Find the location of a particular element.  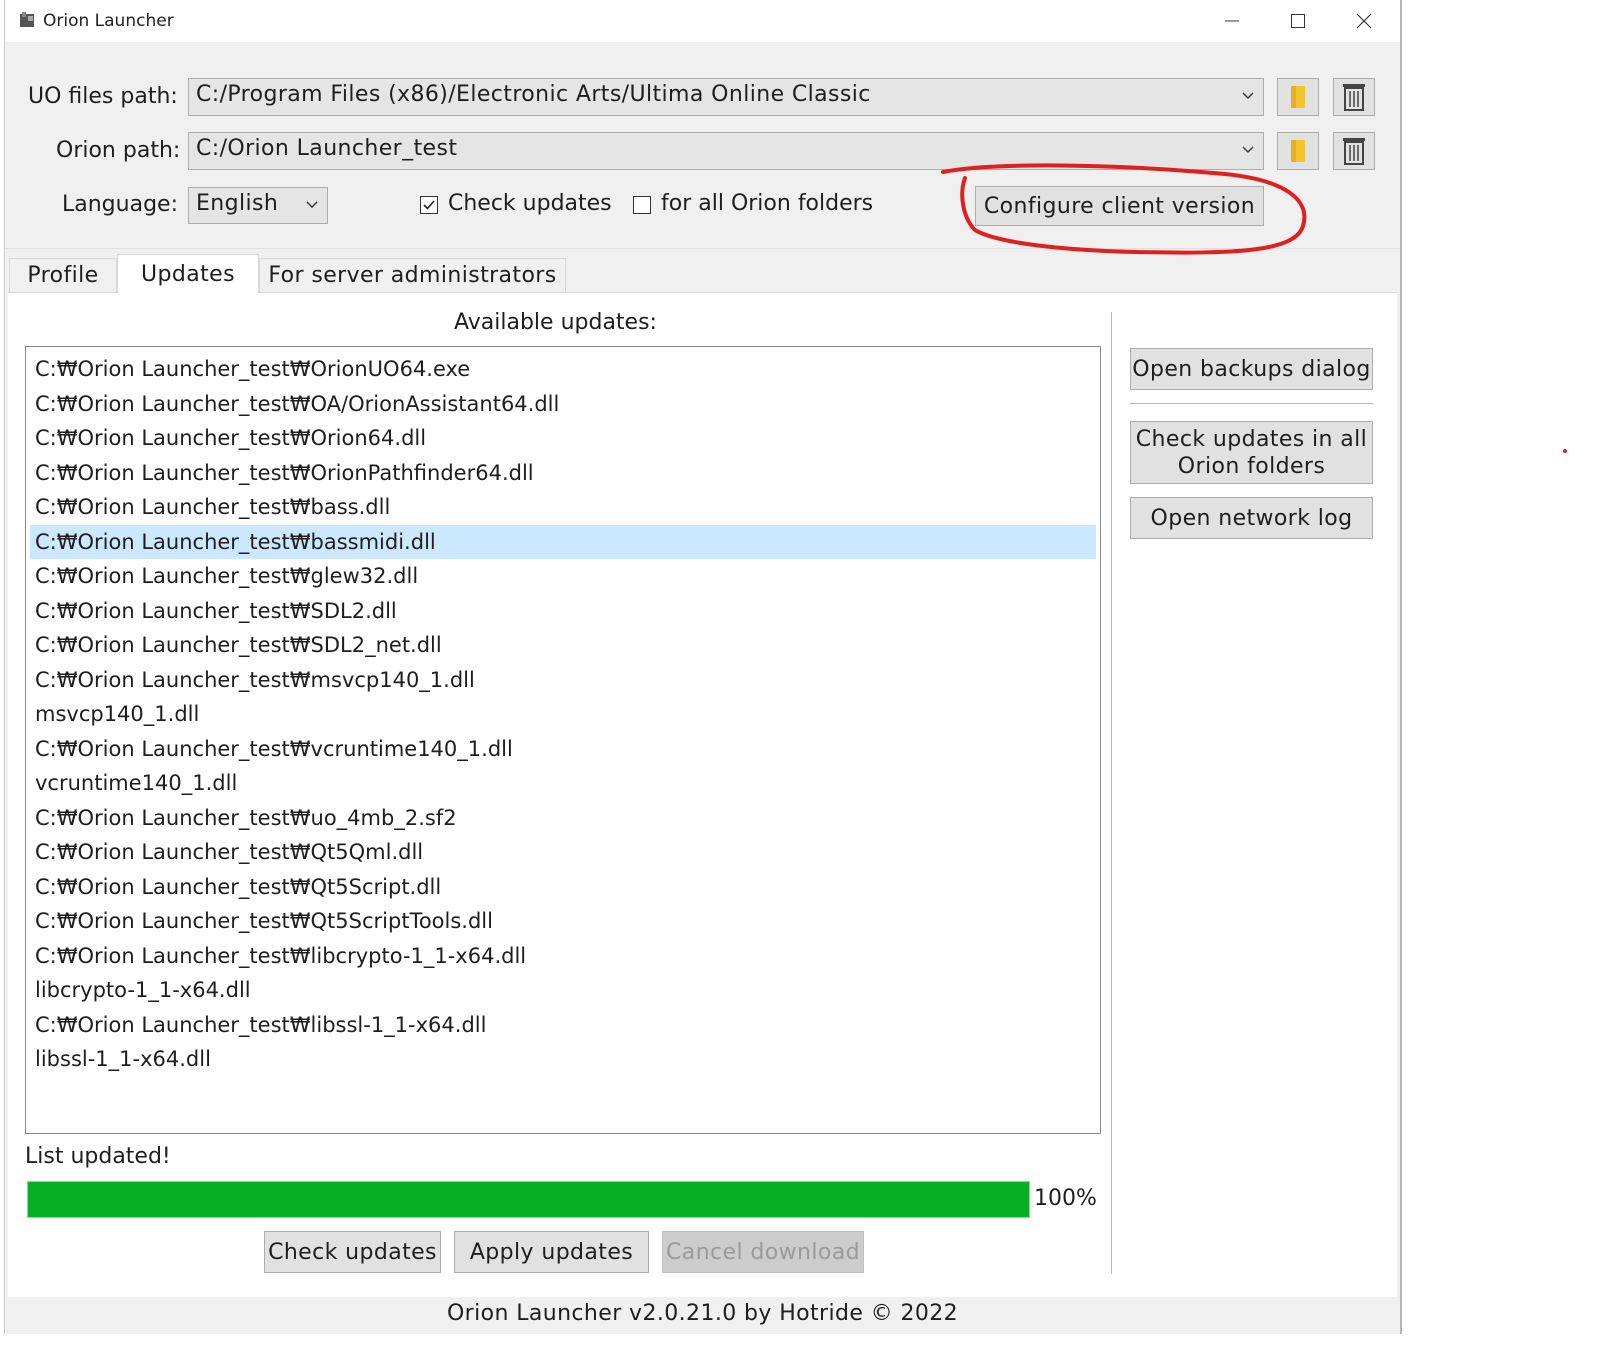

uo-path-clear-button is located at coordinates (1354, 97).